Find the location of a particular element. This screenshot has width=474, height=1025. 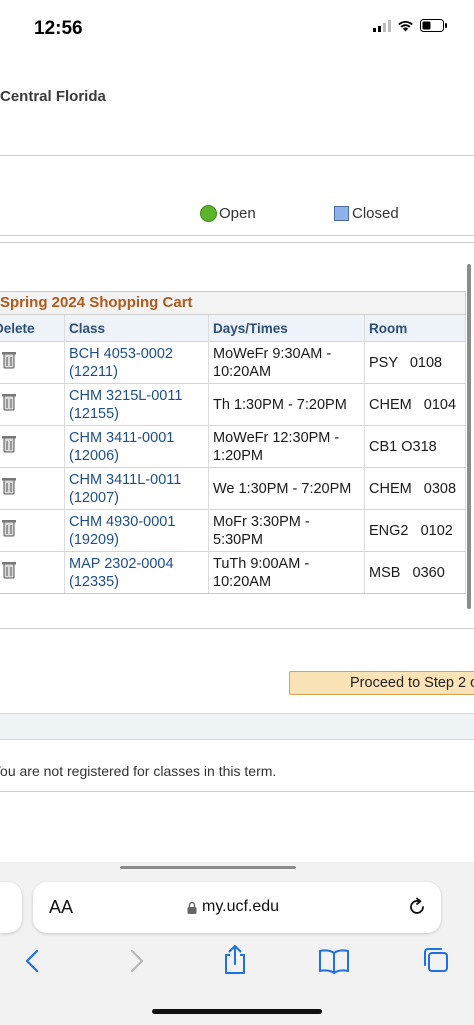

class-cell: CHM 3411L-0011 (12007) is located at coordinates (136, 488).